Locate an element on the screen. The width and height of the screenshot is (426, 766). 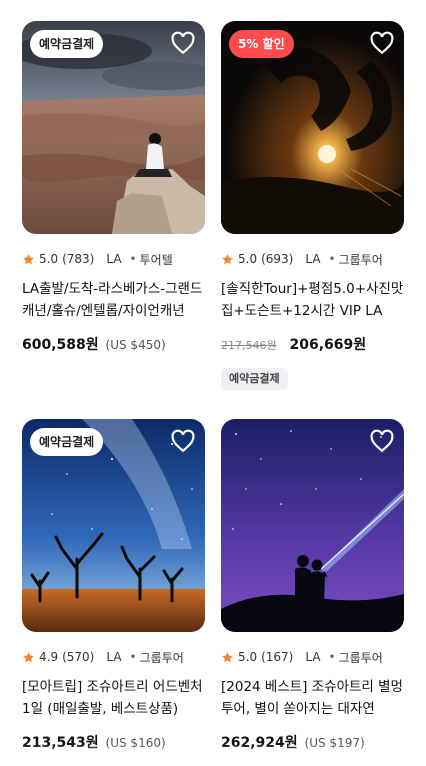
product-meta: 5.0 (783) LA • 투어텔 is located at coordinates (113, 259).